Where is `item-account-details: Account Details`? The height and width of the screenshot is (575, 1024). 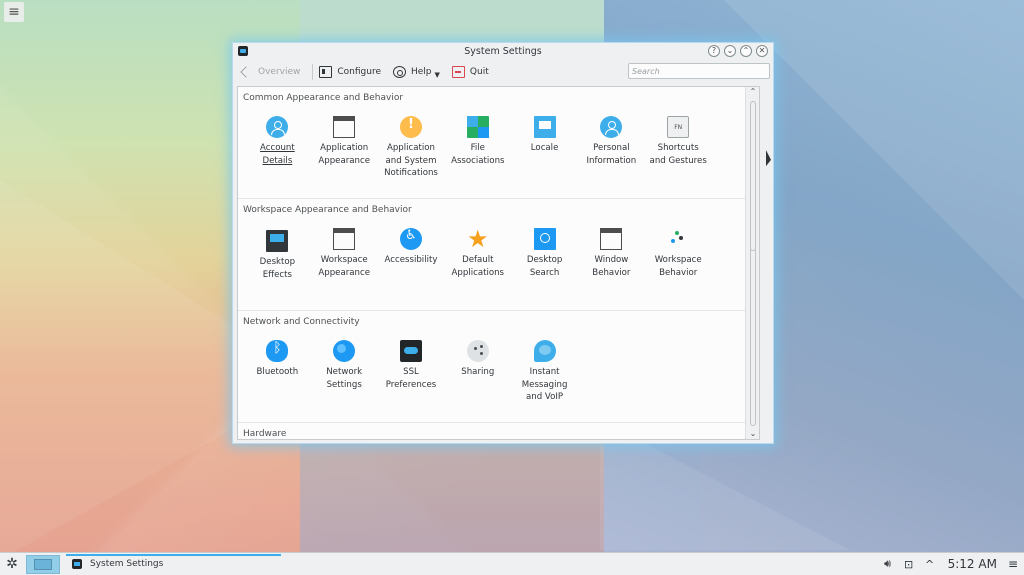 item-account-details: Account Details is located at coordinates (277, 148).